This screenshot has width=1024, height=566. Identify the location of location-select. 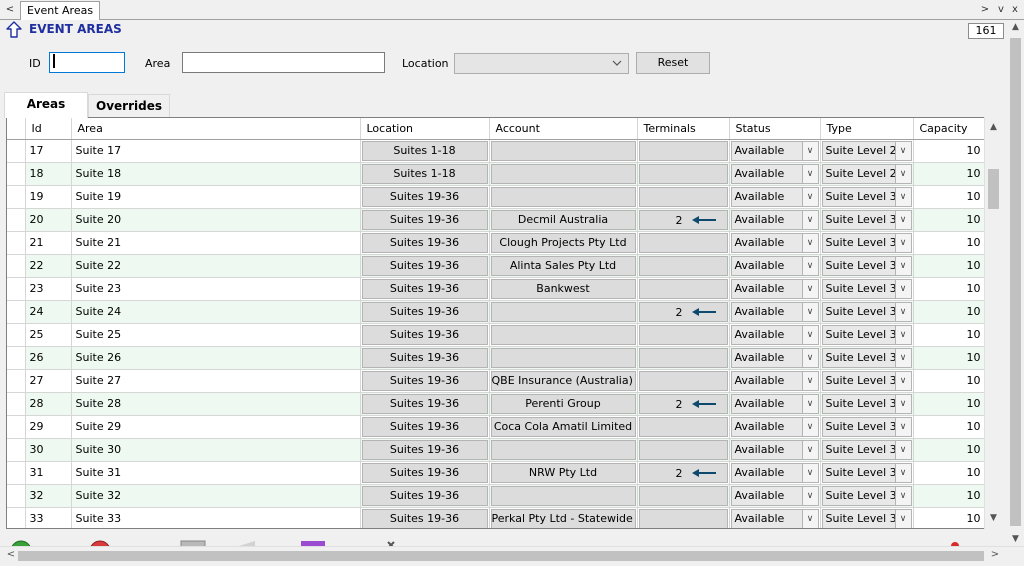
(541, 63).